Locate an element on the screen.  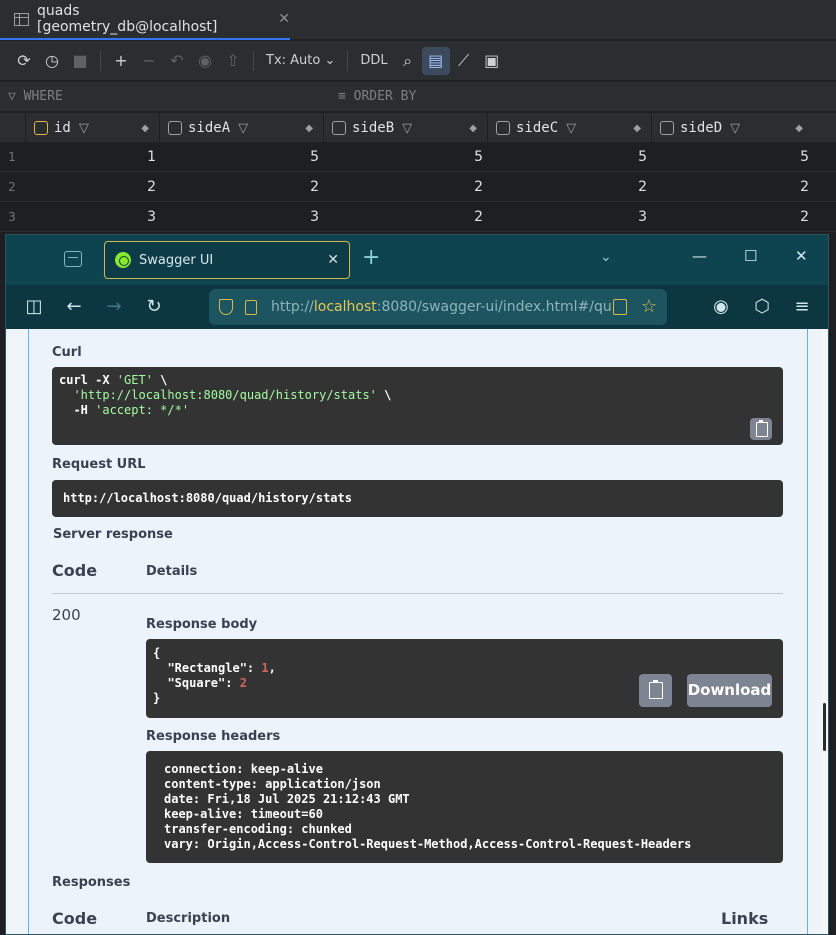
order-by-placeholder: ORDER BY is located at coordinates (385, 96).